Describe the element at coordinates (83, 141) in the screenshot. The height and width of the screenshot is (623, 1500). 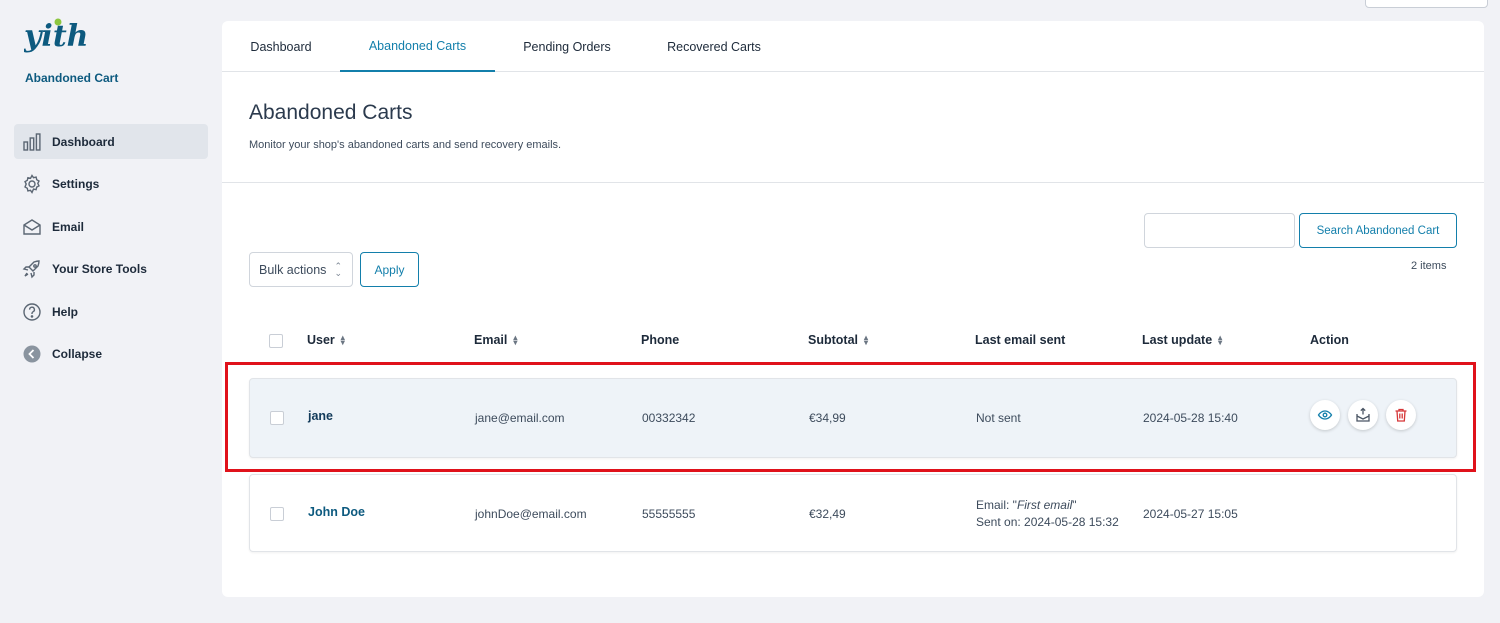
I see `sidebar-item-label: Dashboard` at that location.